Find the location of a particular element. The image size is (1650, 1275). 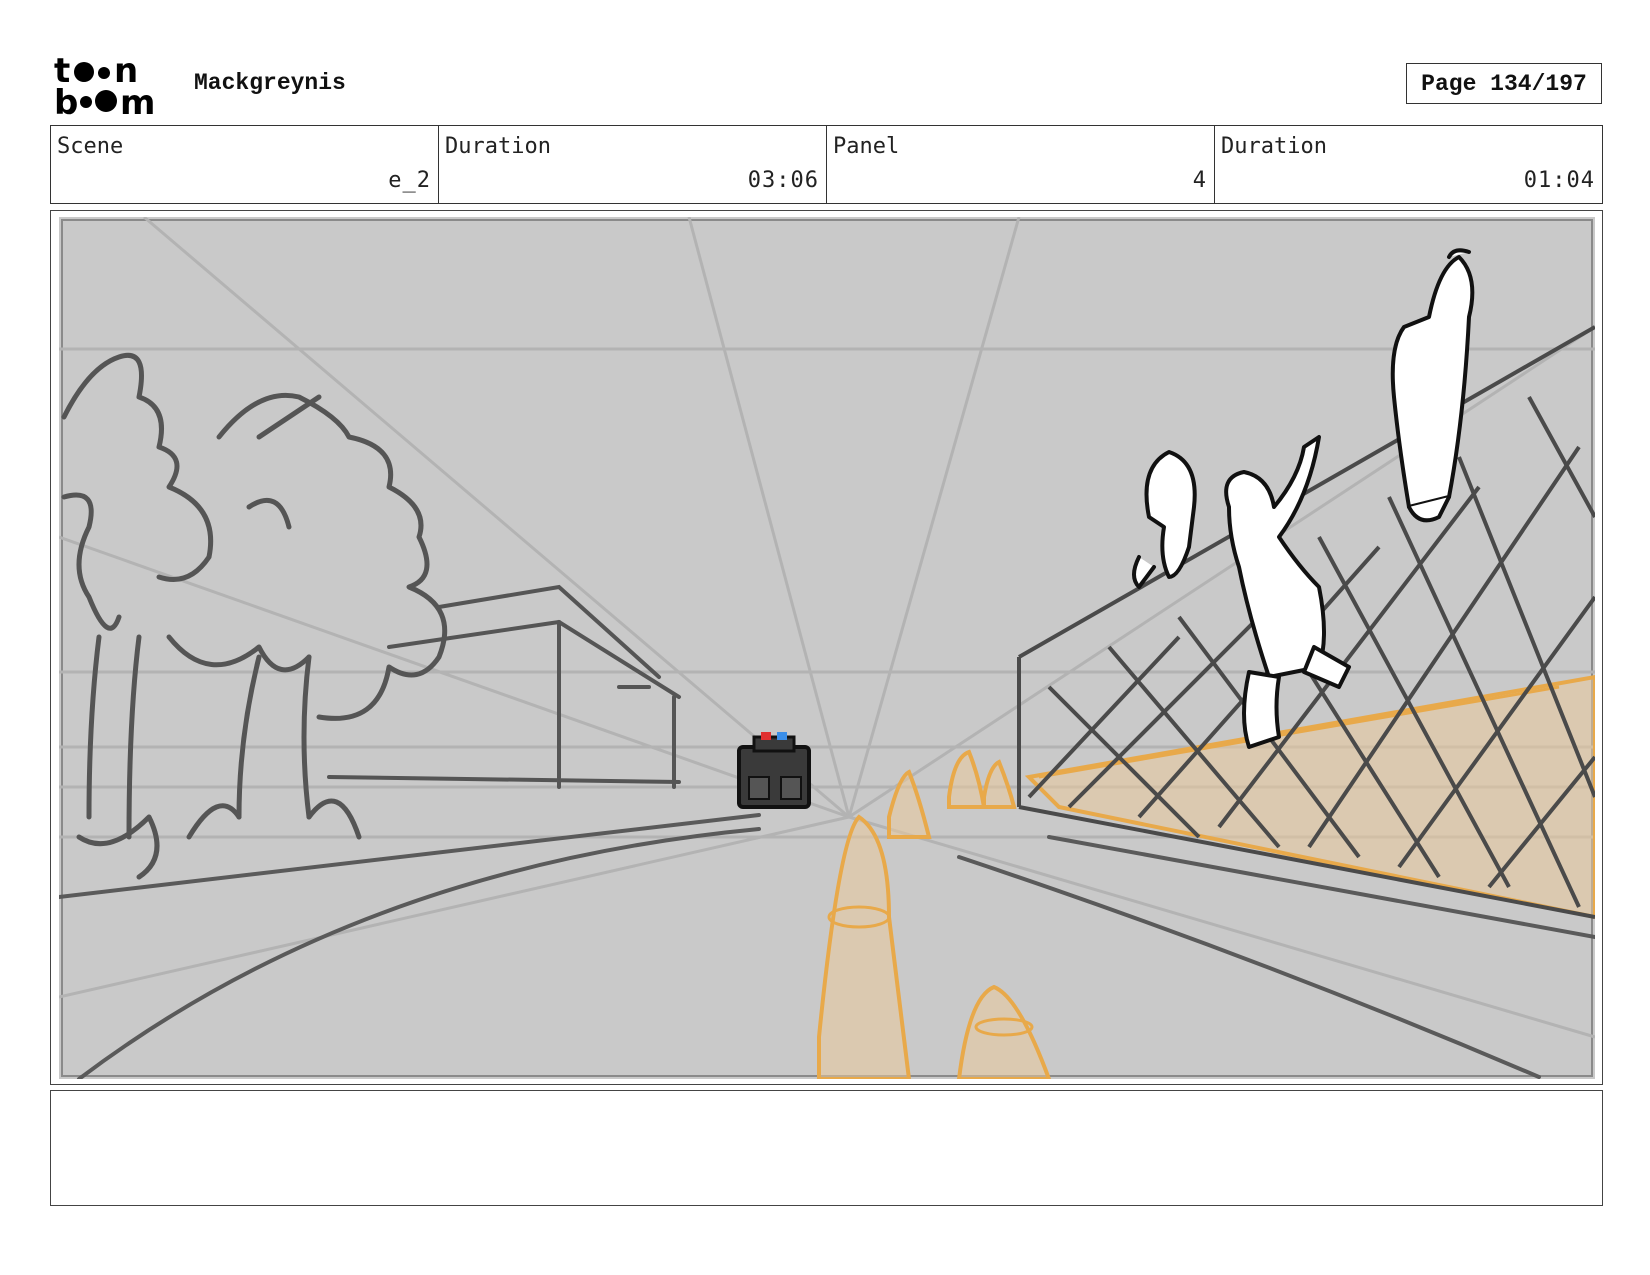

panel-cell: Panel 4 is located at coordinates (1021, 164).